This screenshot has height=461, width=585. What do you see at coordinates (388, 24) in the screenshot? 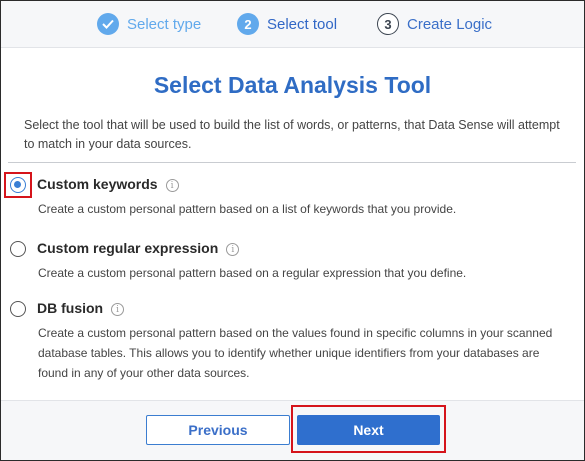
I see `step-number: 3` at bounding box center [388, 24].